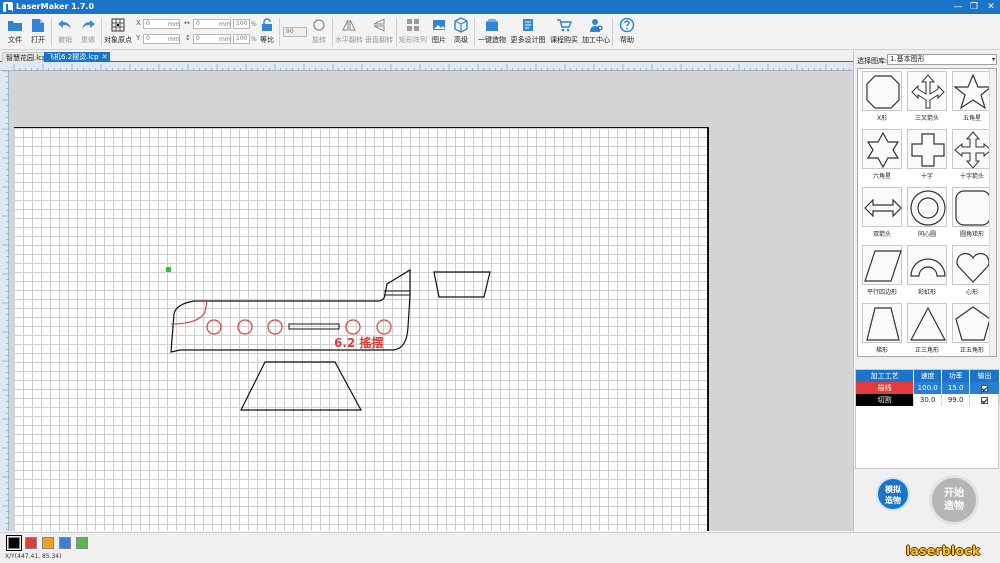 The height and width of the screenshot is (563, 1000). Describe the element at coordinates (991, 7) in the screenshot. I see `close-button: ✕` at that location.